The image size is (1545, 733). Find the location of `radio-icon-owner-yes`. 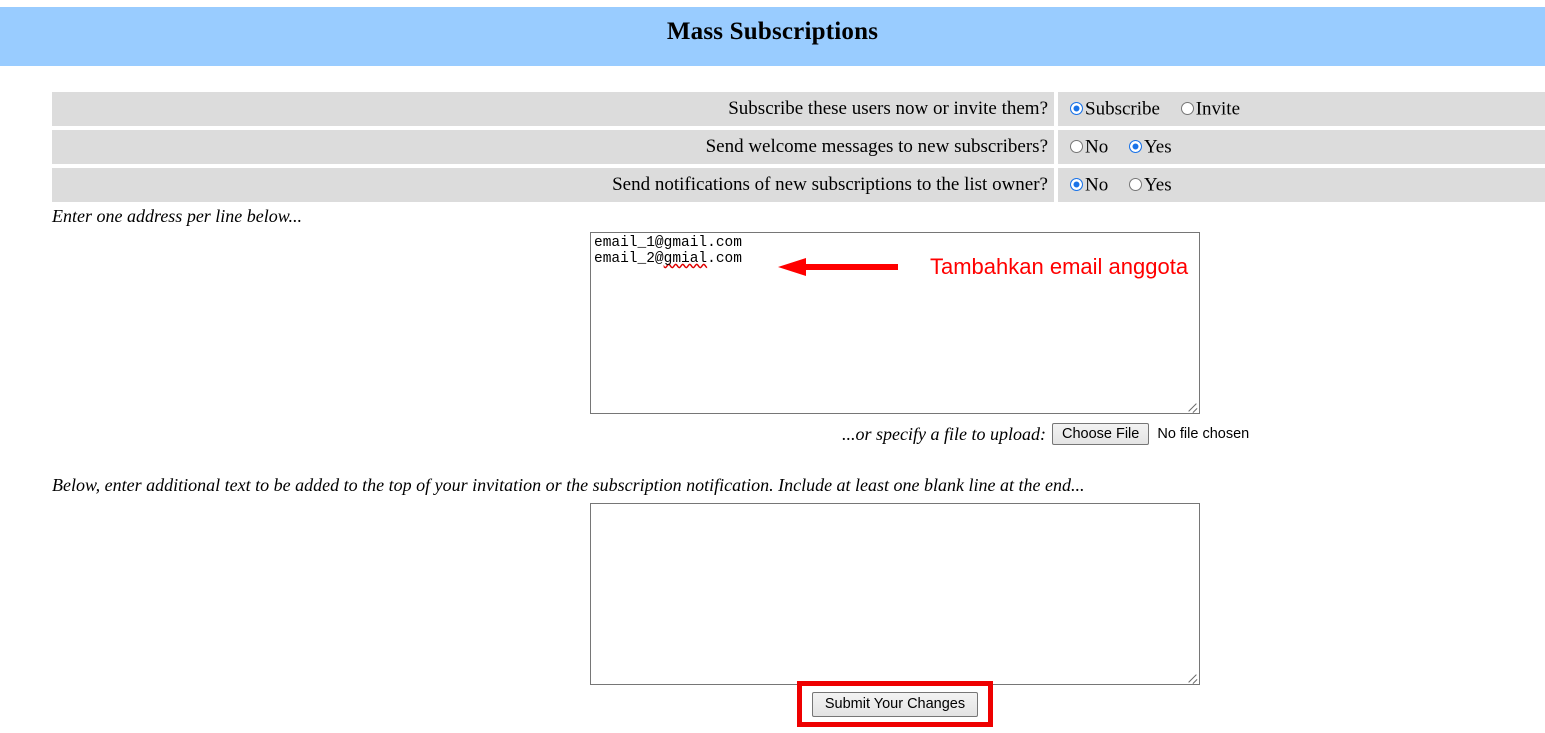

radio-icon-owner-yes is located at coordinates (1135, 184).